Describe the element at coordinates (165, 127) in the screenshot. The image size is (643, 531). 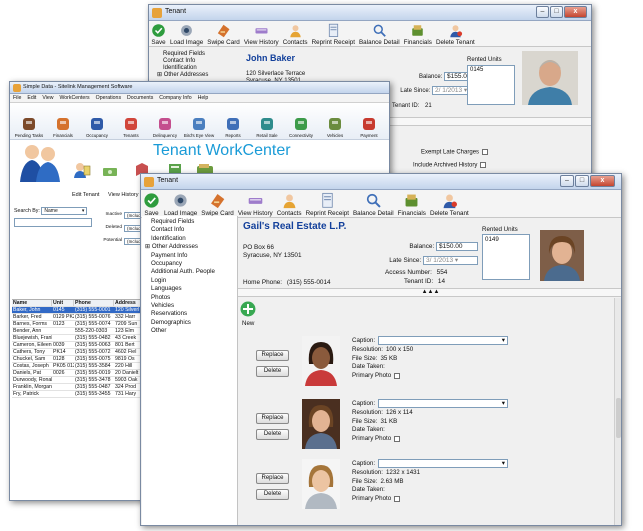
I see `nav-button: Delinquency` at that location.